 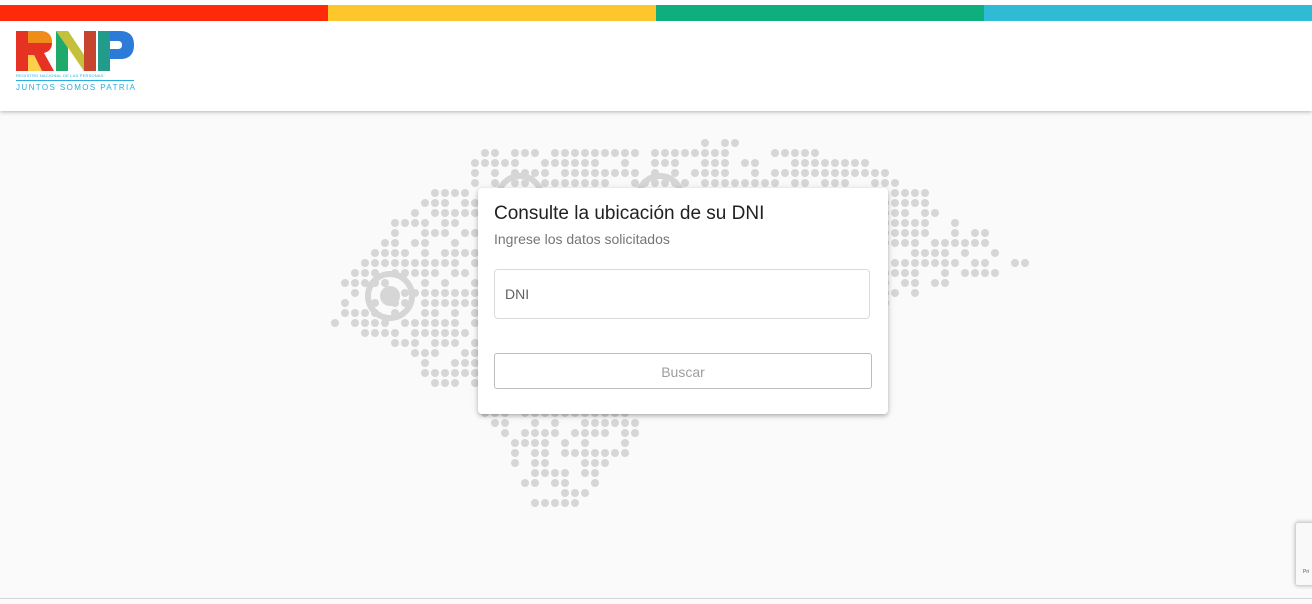 What do you see at coordinates (492, 13) in the screenshot?
I see `stripe-yellow` at bounding box center [492, 13].